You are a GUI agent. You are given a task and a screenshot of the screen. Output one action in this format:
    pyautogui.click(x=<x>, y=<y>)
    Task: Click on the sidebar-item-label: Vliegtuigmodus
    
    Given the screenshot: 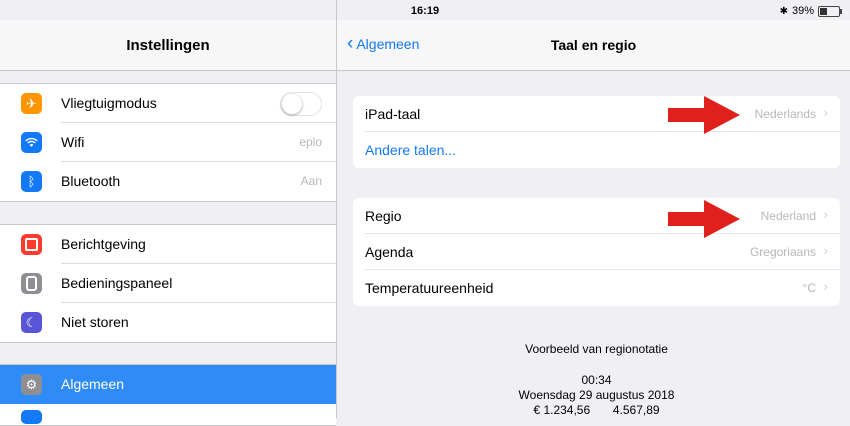 What is the action you would take?
    pyautogui.click(x=109, y=103)
    